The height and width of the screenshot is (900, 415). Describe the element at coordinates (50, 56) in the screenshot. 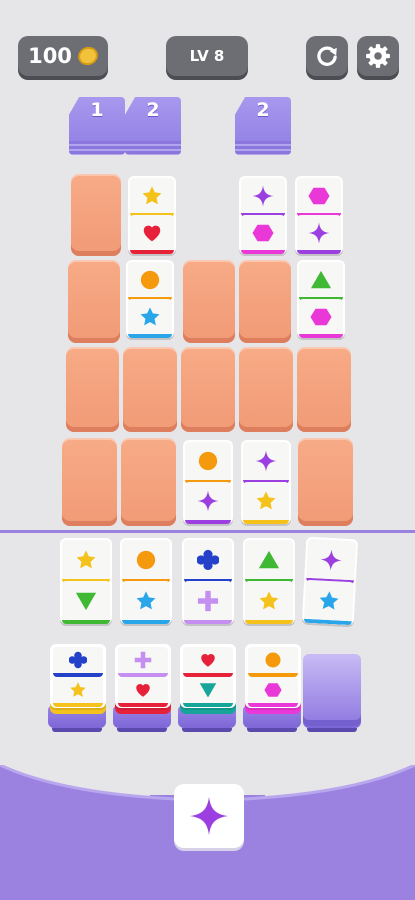

I see `coin-count: 100` at that location.